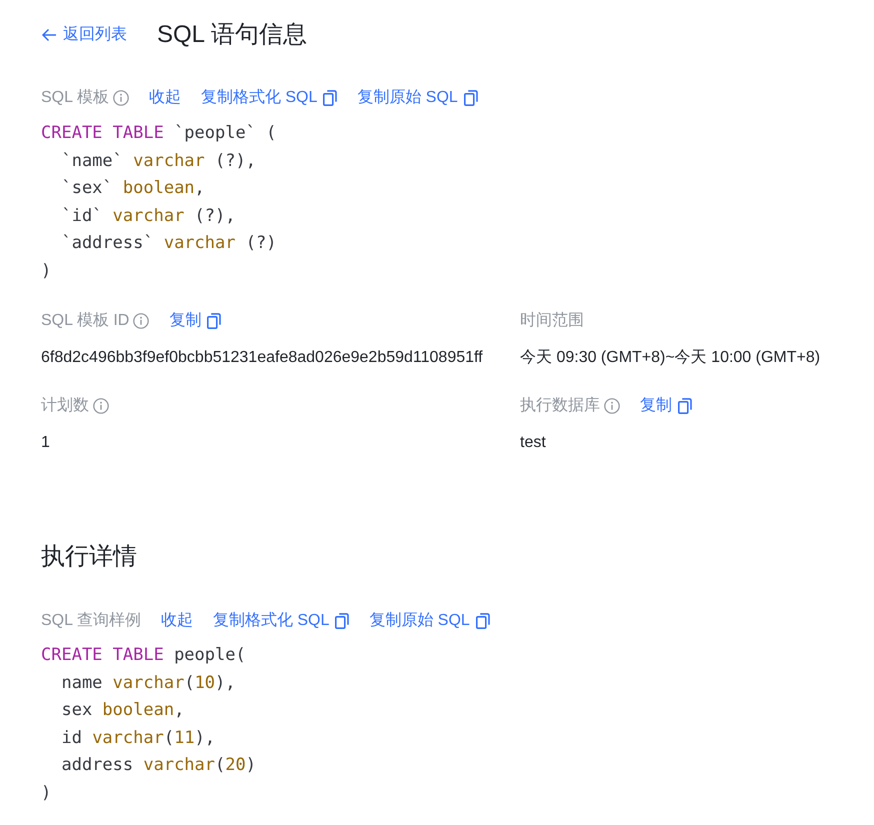 The width and height of the screenshot is (874, 825). What do you see at coordinates (168, 243) in the screenshot?
I see `code-line: `address` varchar (?)` at bounding box center [168, 243].